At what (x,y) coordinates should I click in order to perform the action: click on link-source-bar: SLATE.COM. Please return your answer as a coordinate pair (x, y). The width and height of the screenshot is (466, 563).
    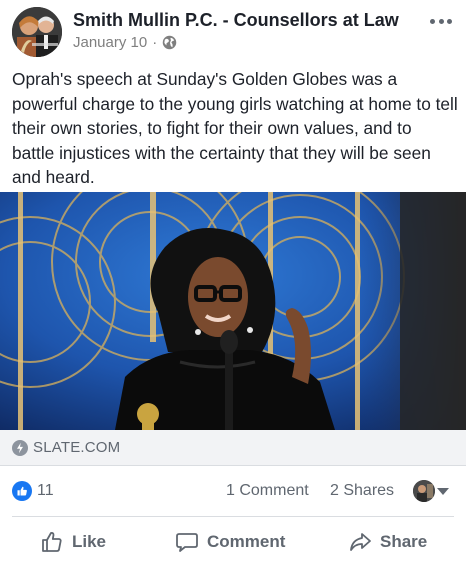
    Looking at the image, I should click on (233, 448).